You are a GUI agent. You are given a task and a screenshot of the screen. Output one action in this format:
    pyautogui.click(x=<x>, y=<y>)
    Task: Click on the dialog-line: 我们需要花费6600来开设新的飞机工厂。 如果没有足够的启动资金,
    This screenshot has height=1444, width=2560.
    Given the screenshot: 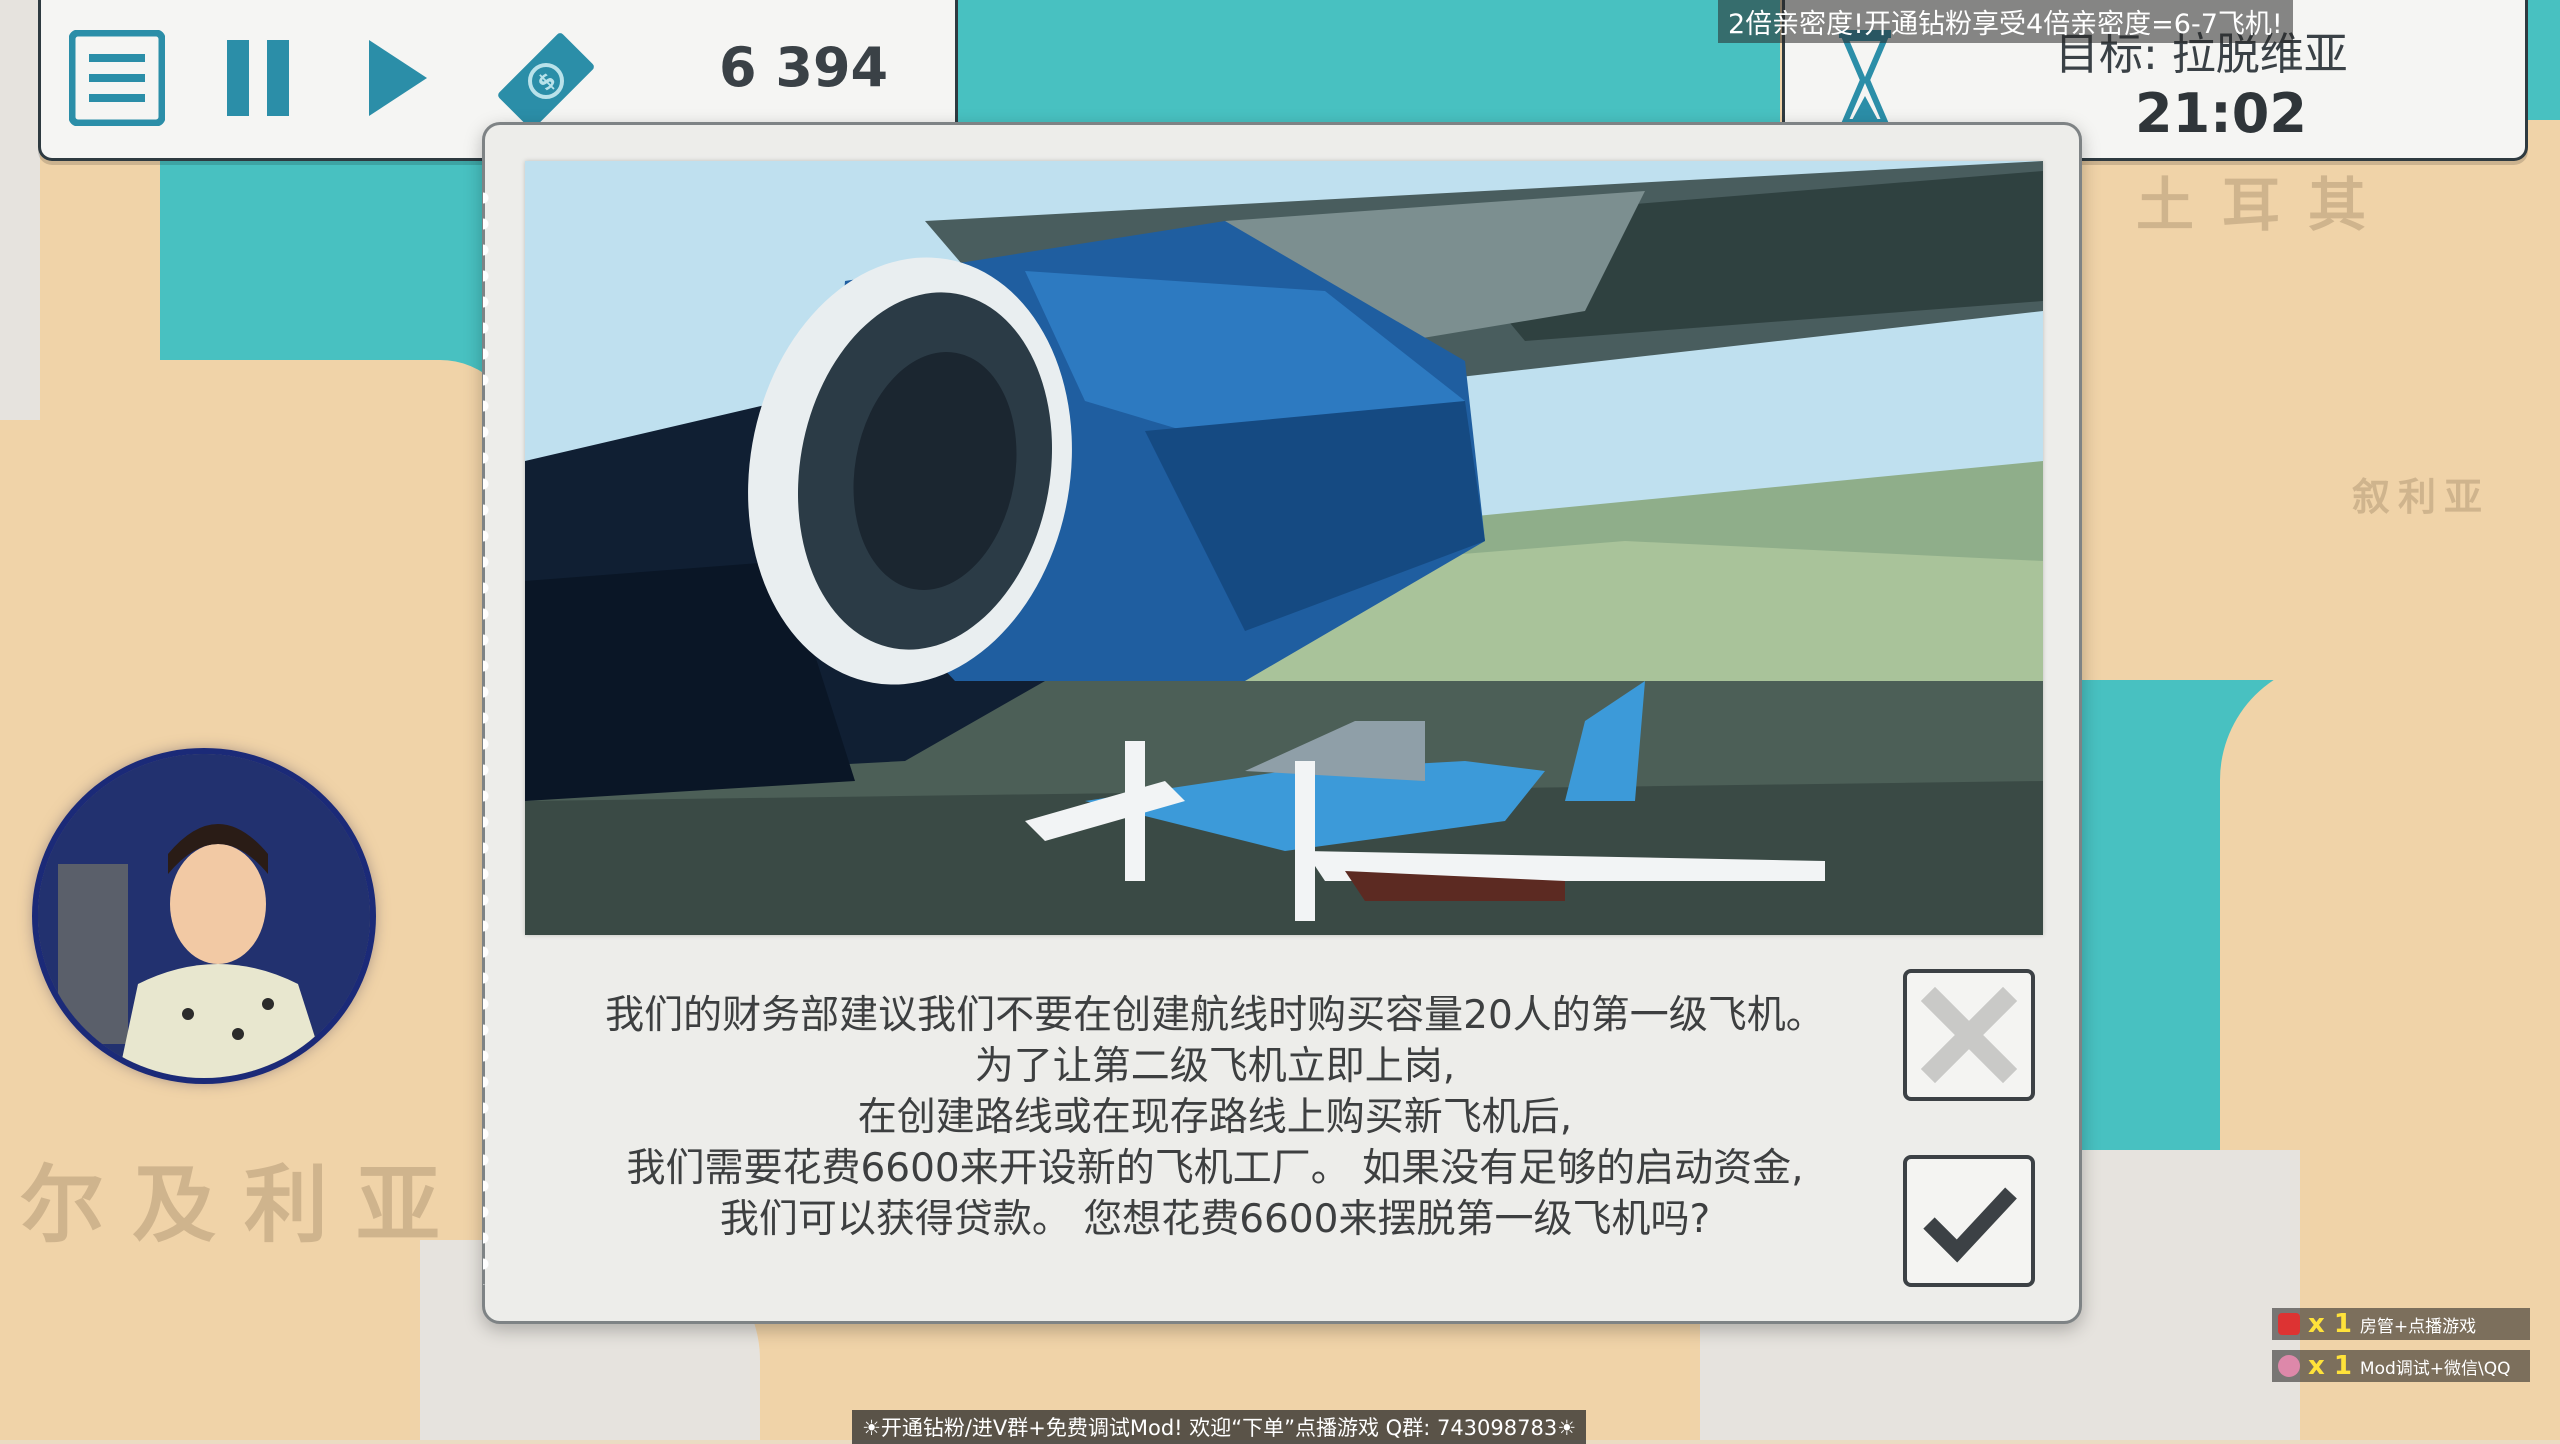 What is the action you would take?
    pyautogui.click(x=1215, y=1168)
    